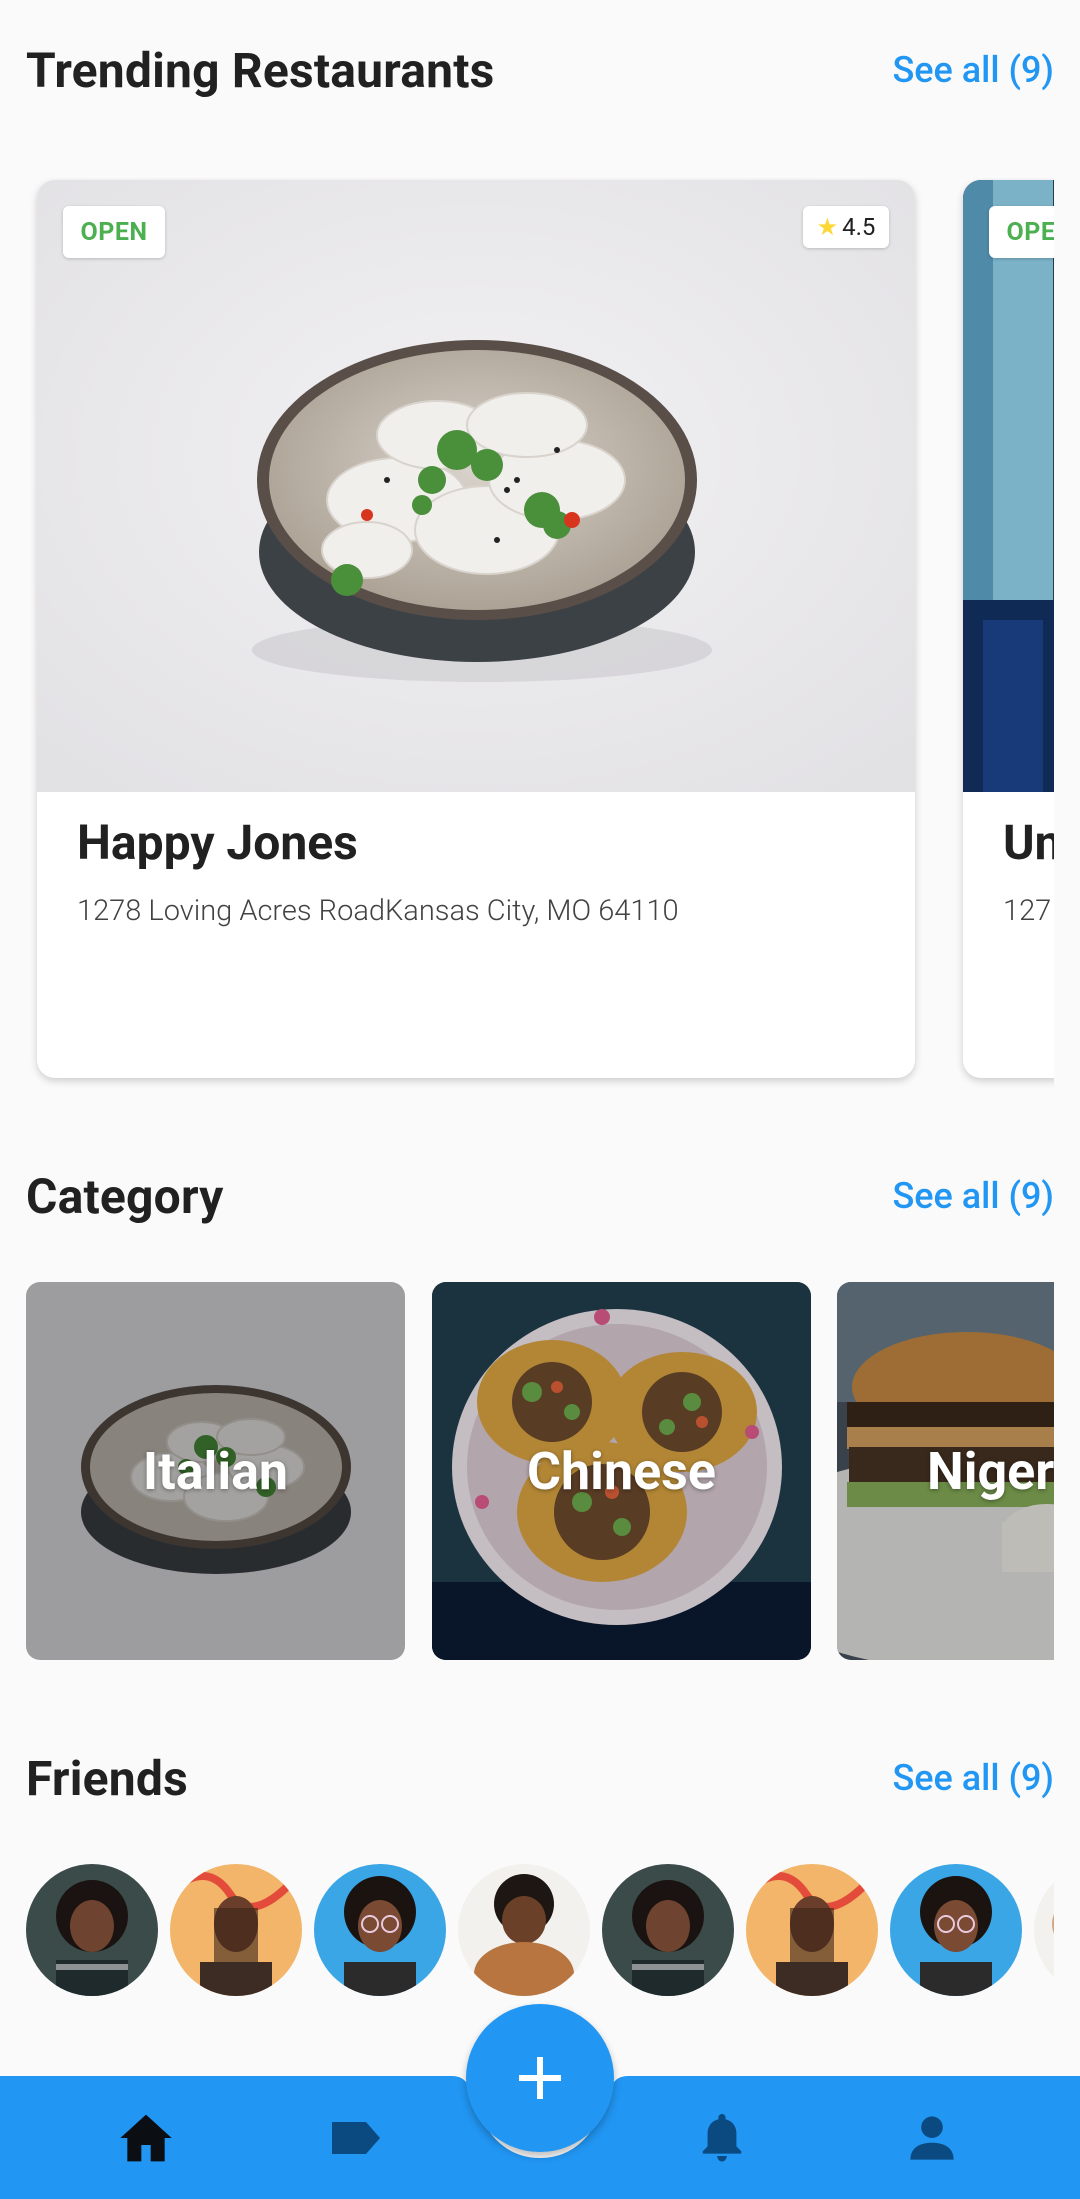 The width and height of the screenshot is (1080, 2199). I want to click on restaurant-image, so click(1008, 486).